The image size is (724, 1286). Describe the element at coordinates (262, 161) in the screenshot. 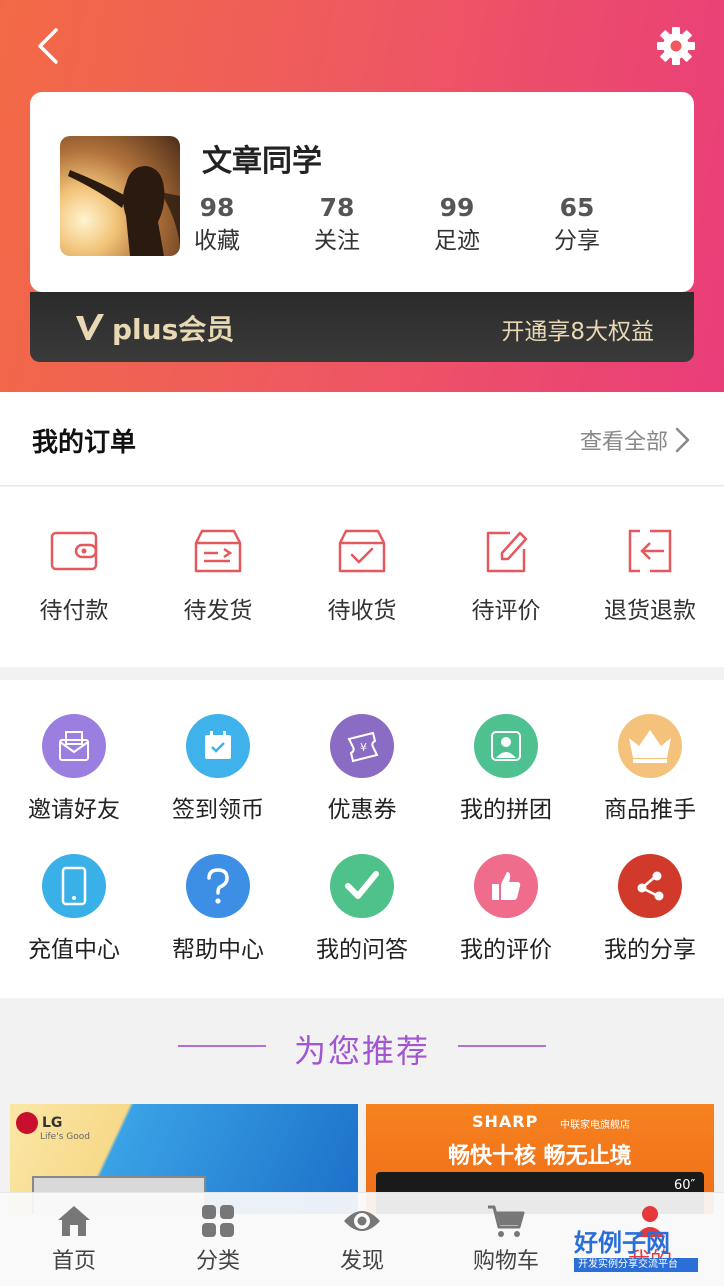

I see `username: 文章同学` at that location.